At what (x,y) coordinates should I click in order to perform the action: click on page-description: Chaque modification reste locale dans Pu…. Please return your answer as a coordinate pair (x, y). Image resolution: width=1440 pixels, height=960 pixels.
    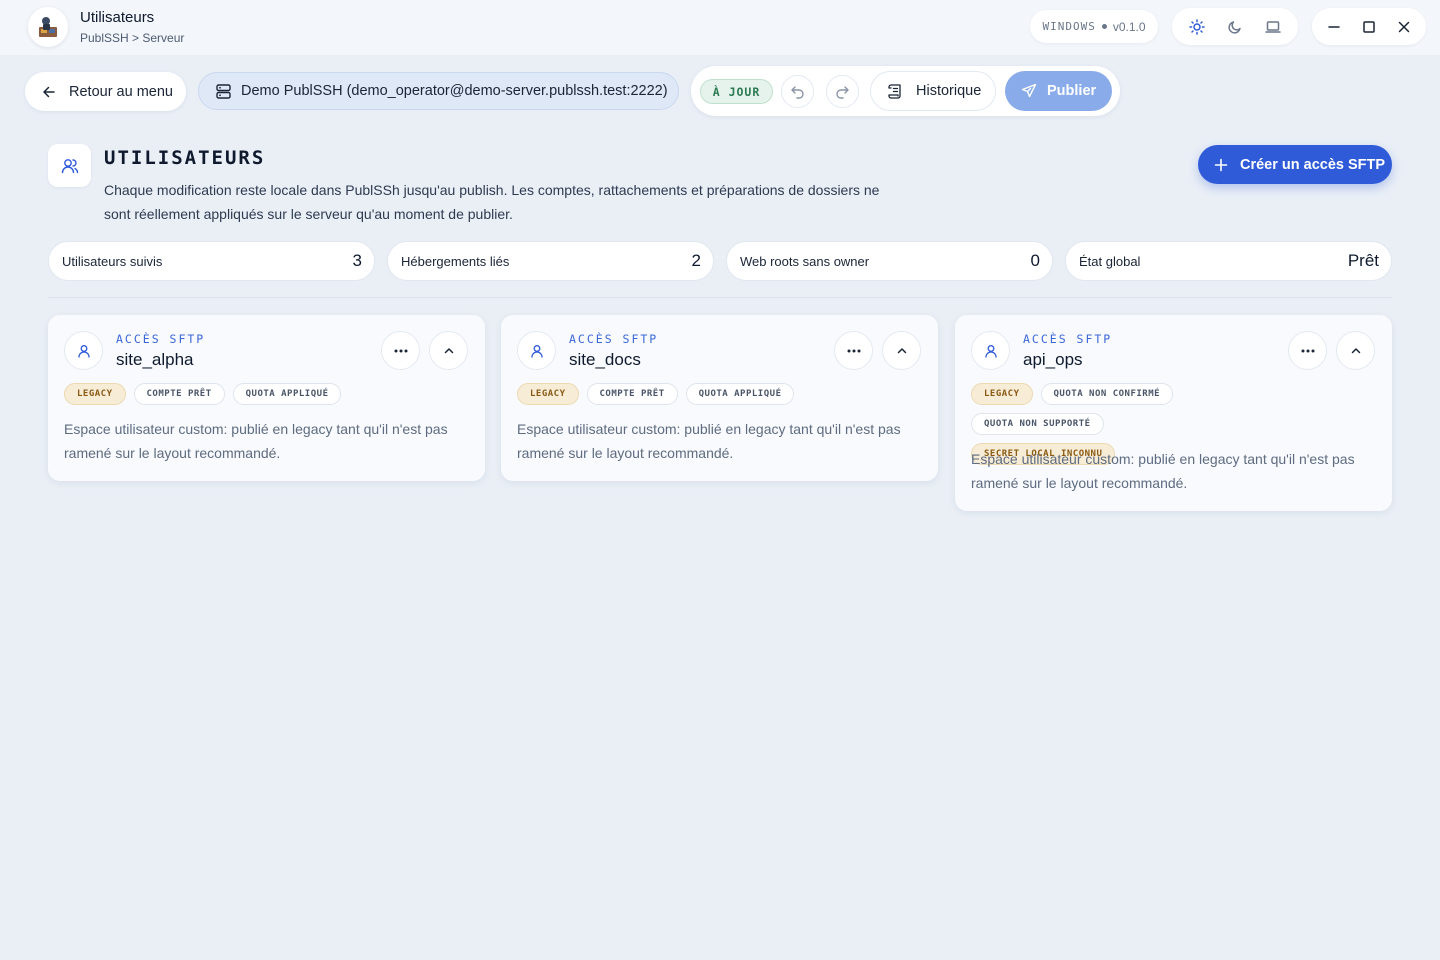
    Looking at the image, I should click on (492, 202).